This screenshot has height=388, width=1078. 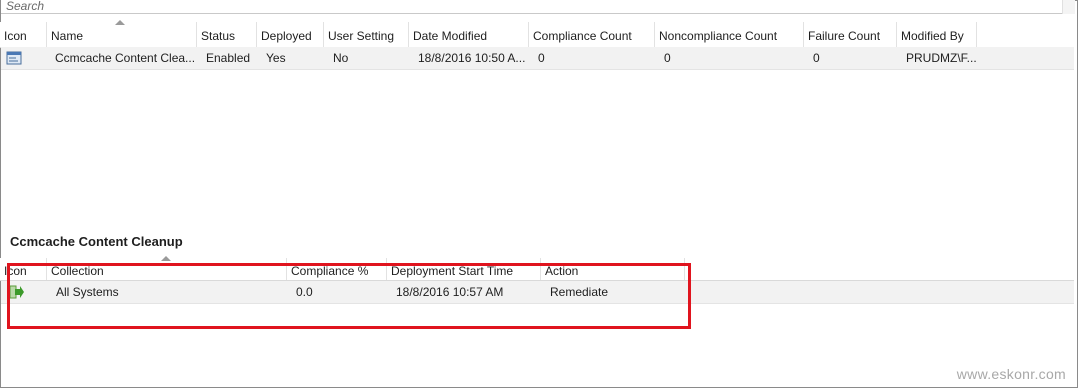 I want to click on cell-noncompliance-count: 0, so click(x=667, y=58).